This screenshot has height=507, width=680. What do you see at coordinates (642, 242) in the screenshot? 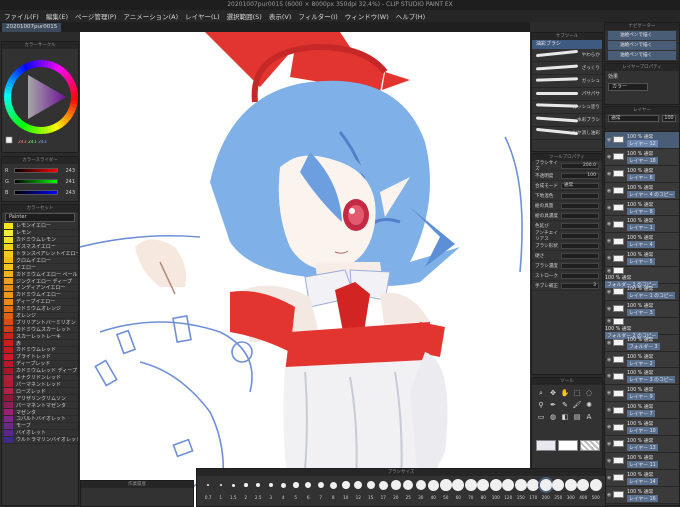
I see `layer-row: ◉ 100 % 通常 レイヤー 4` at bounding box center [642, 242].